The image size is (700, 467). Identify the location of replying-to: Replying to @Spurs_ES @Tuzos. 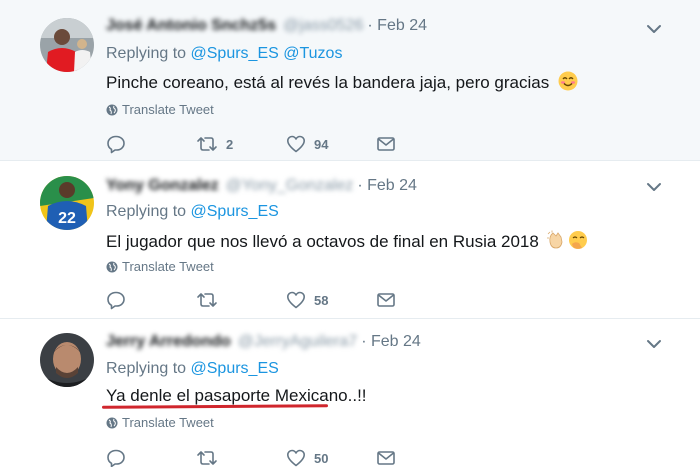
(224, 54).